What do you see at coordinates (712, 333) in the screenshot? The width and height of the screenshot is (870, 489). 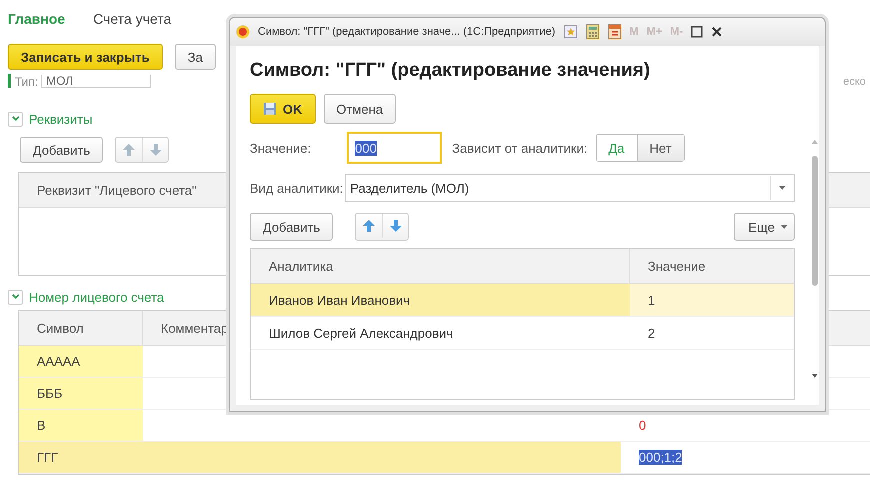 I see `table-cell: 2` at bounding box center [712, 333].